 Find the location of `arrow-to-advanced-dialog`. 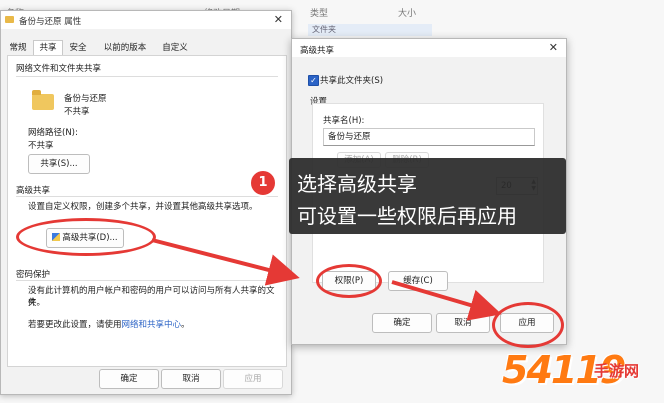

arrow-to-advanced-dialog is located at coordinates (225, 262).